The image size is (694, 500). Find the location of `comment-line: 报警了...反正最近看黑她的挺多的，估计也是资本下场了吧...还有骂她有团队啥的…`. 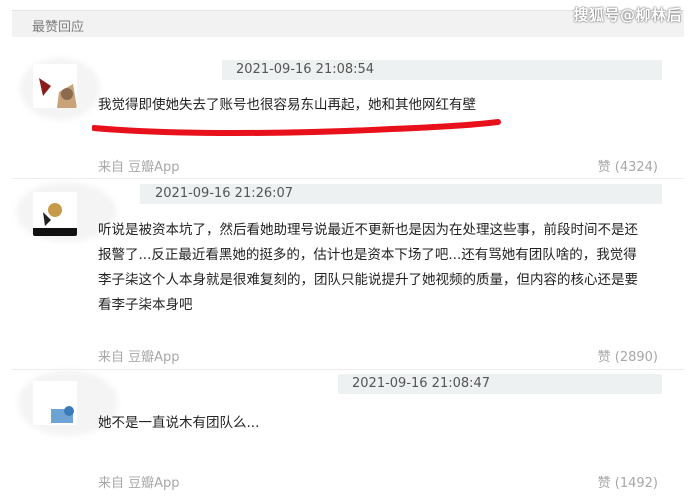

comment-line: 报警了...反正最近看黑她的挺多的，估计也是资本下场了吧...还有骂她有团队啥的… is located at coordinates (367, 255).